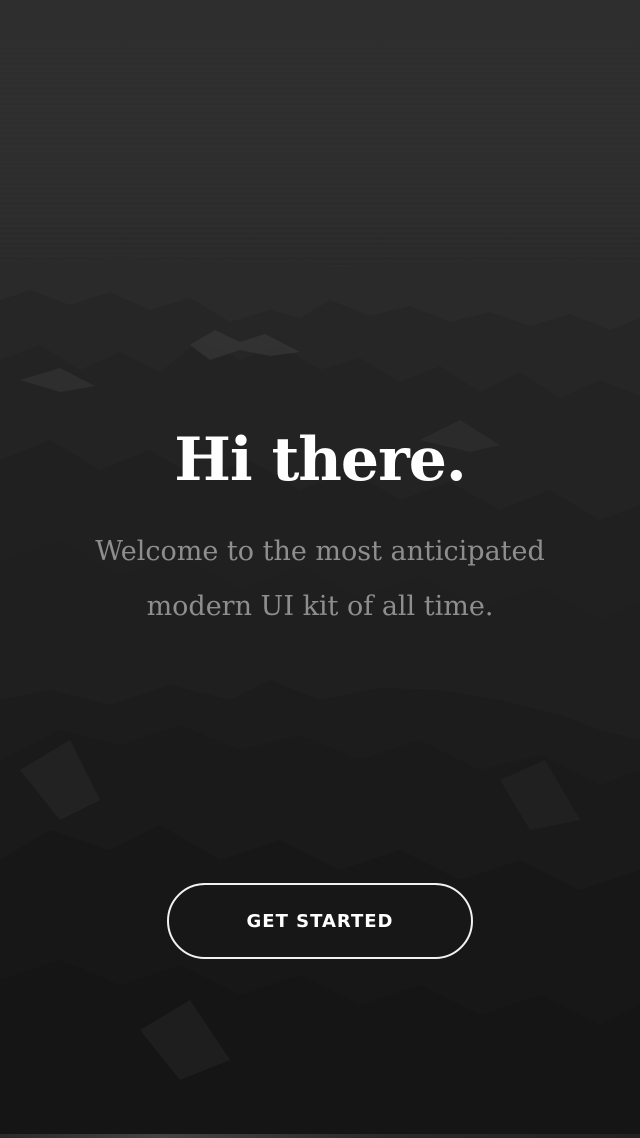 The height and width of the screenshot is (1138, 640). Describe the element at coordinates (320, 606) in the screenshot. I see `subtitle-line-2: modern UI kit of all time.` at that location.